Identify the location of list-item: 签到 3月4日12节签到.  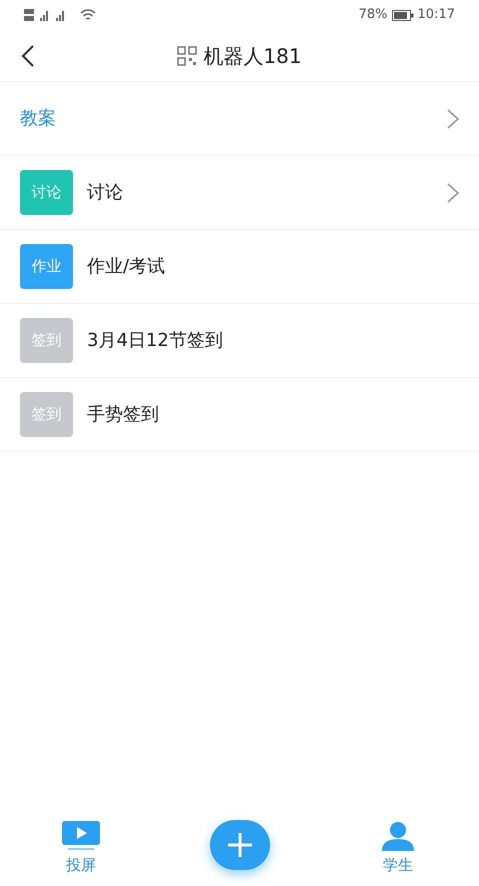
(239, 341).